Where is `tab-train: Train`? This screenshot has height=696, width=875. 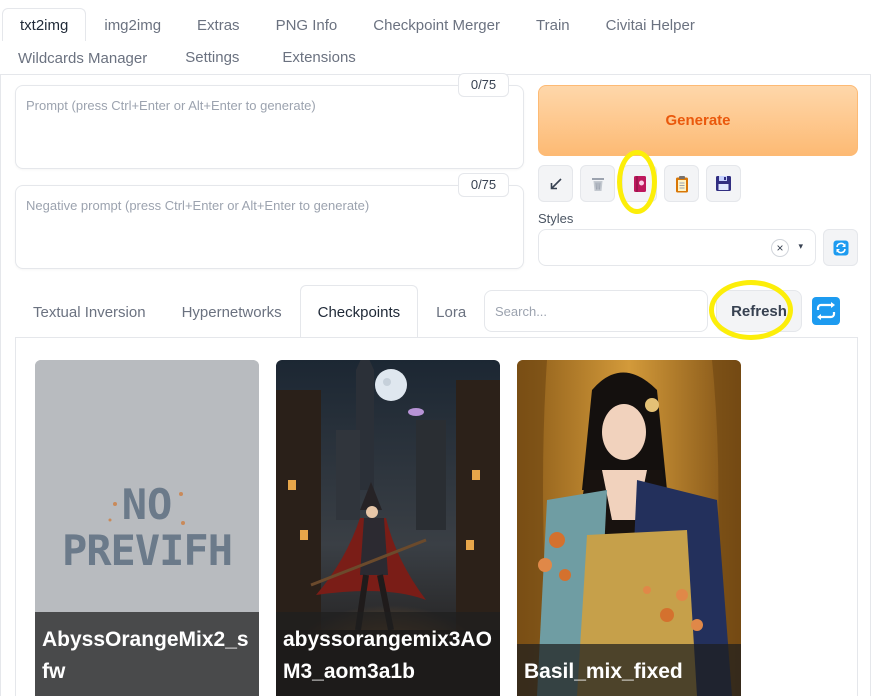 tab-train: Train is located at coordinates (553, 24).